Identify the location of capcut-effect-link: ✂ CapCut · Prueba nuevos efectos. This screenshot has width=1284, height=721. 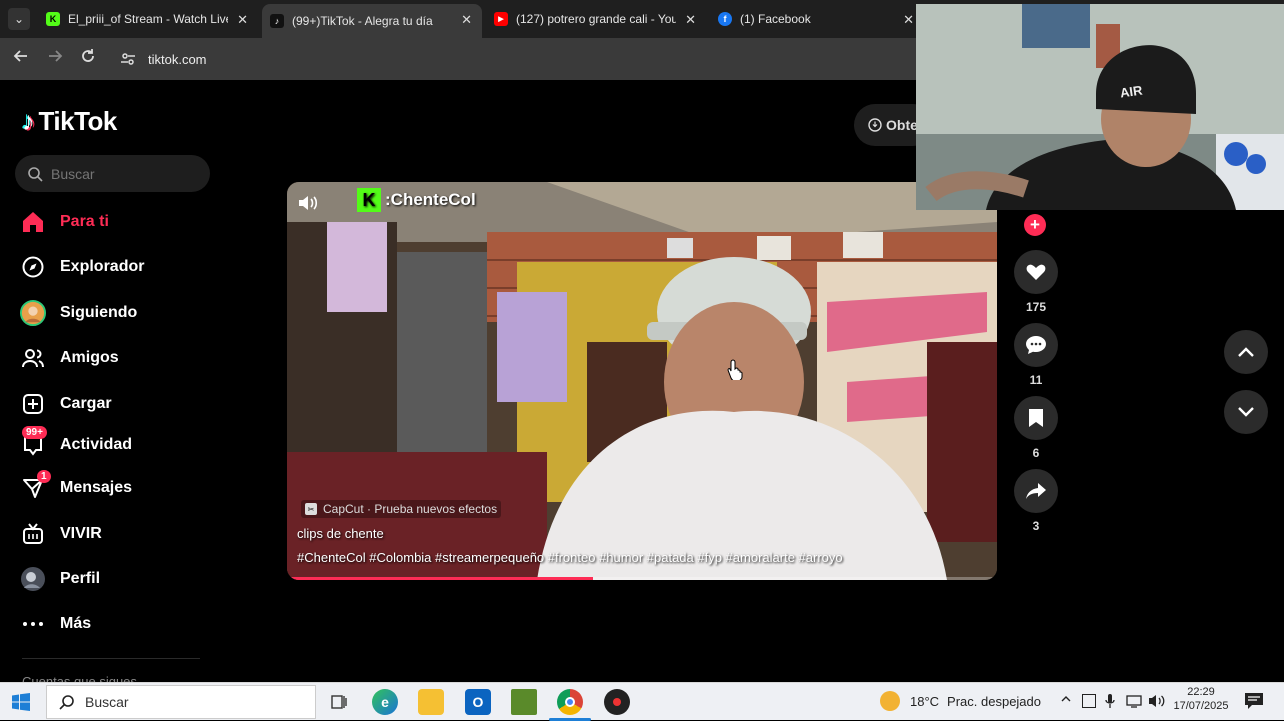
(401, 509).